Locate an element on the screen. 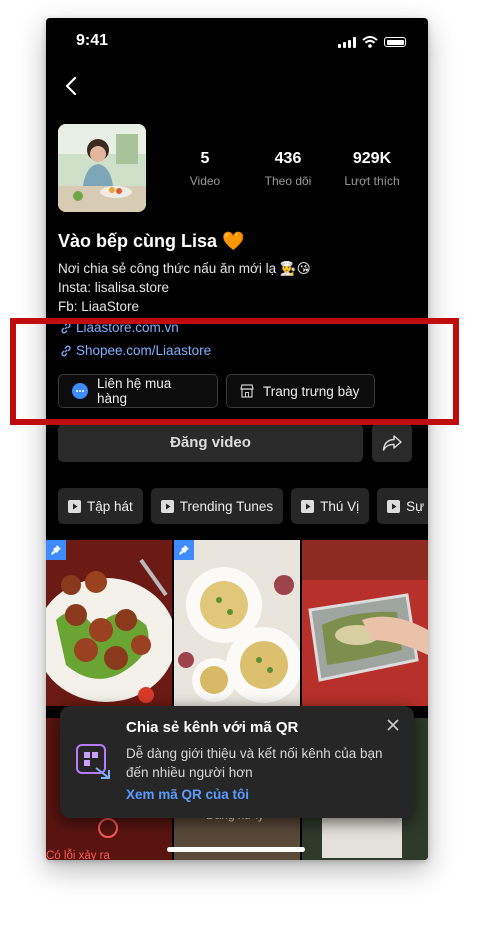 The height and width of the screenshot is (933, 494). view-qr-link: Xem mã QR của tôi is located at coordinates (187, 794).